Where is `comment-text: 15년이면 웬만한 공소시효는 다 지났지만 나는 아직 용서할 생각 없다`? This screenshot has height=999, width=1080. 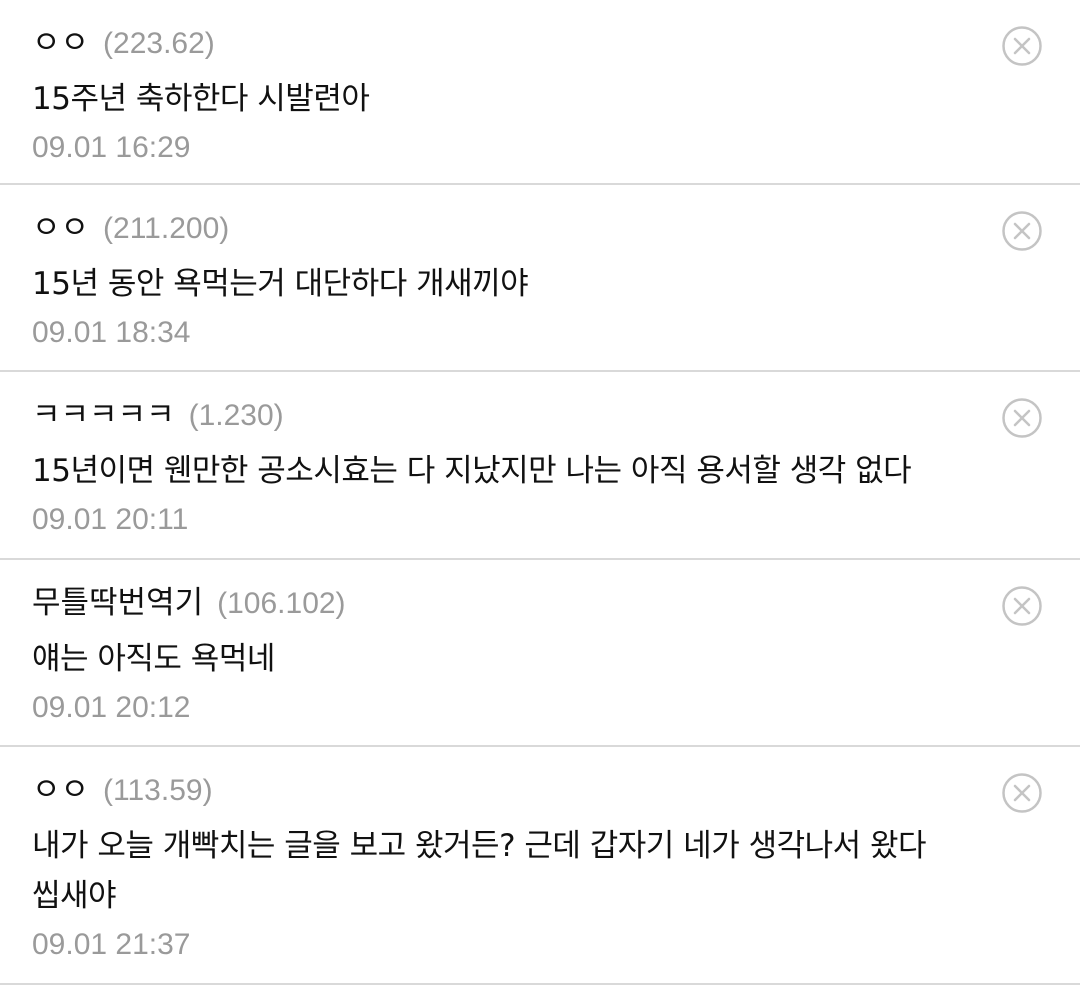 comment-text: 15년이면 웬만한 공소시효는 다 지났지만 나는 아직 용서할 생각 없다 is located at coordinates (472, 471).